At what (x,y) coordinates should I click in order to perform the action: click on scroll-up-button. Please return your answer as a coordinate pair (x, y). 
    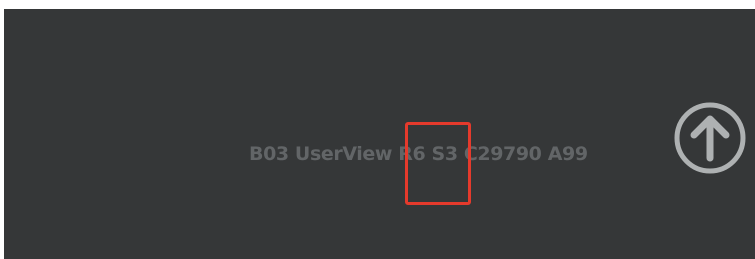
    Looking at the image, I should click on (710, 138).